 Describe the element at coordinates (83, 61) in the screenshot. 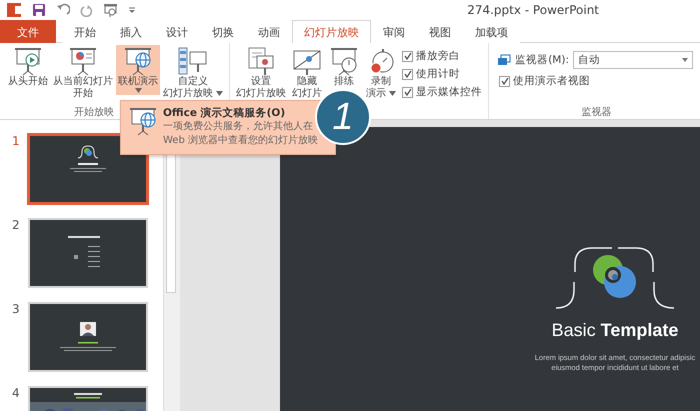

I see `chart-screen-icon` at that location.